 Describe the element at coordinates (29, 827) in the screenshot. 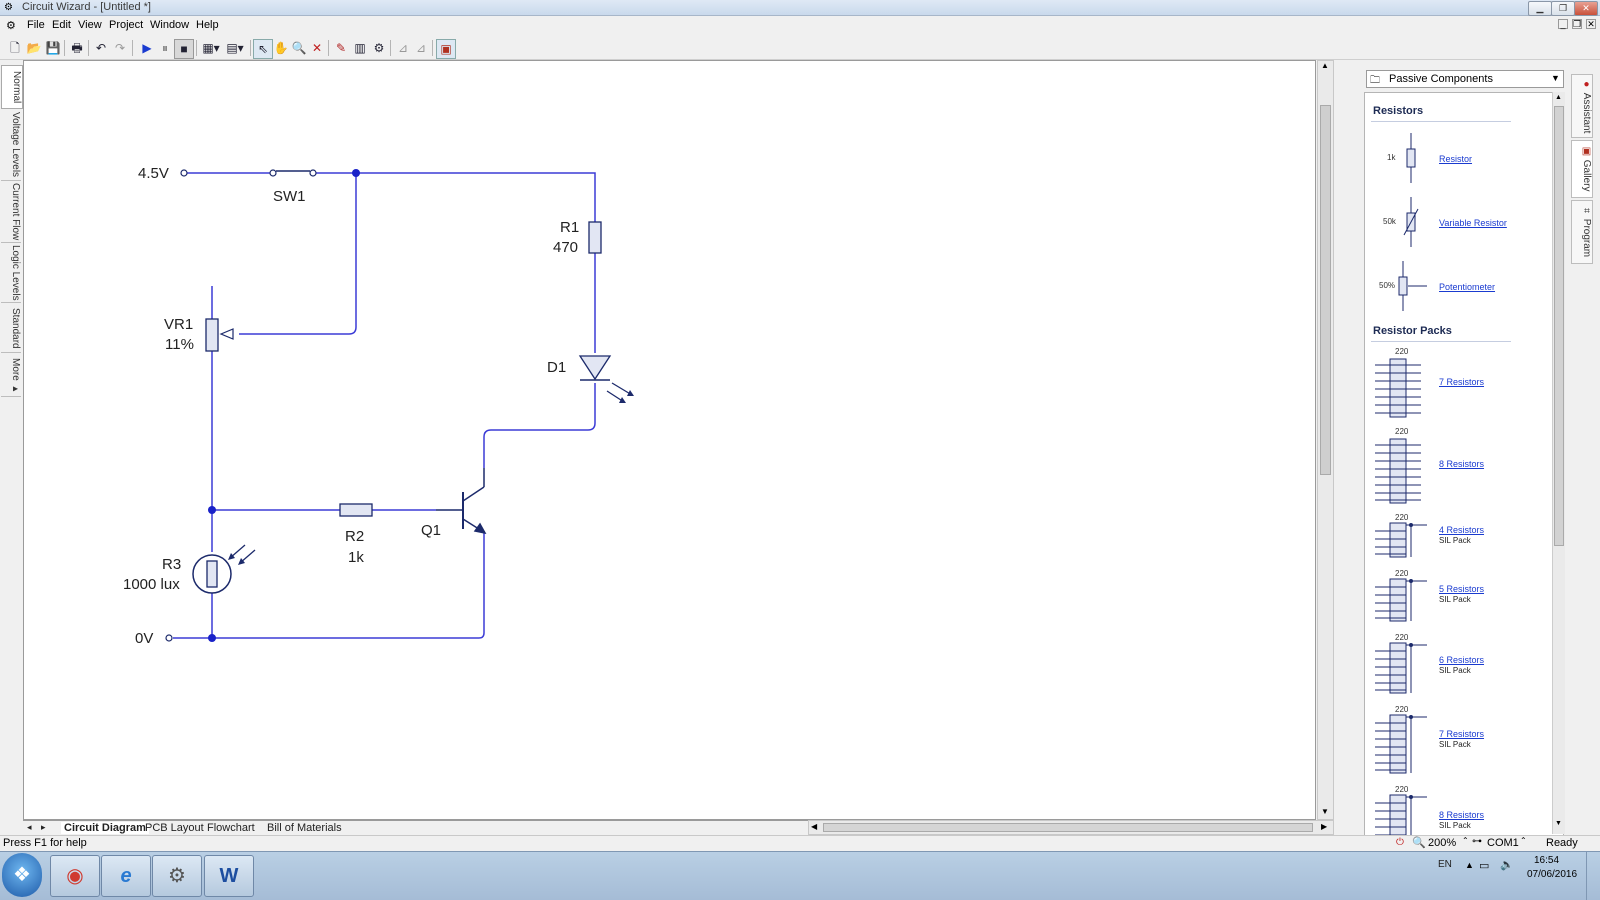

I see `tab-scroll-left-icon: ◂` at that location.